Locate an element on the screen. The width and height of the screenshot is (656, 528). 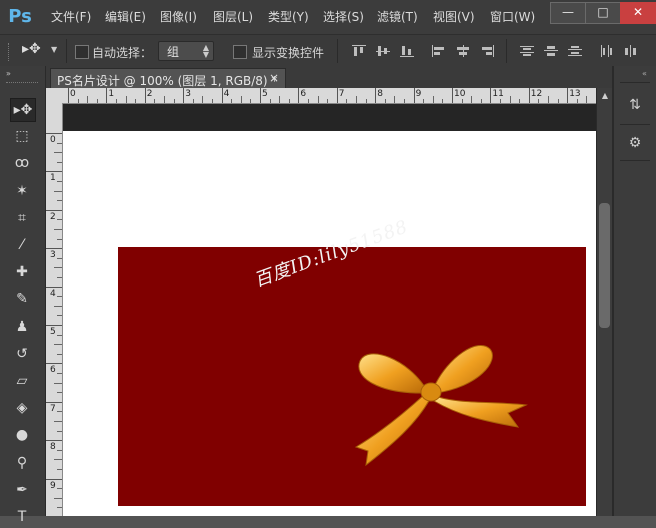
updown-arrows-icon: ▲ ▼ is located at coordinates (205, 51).